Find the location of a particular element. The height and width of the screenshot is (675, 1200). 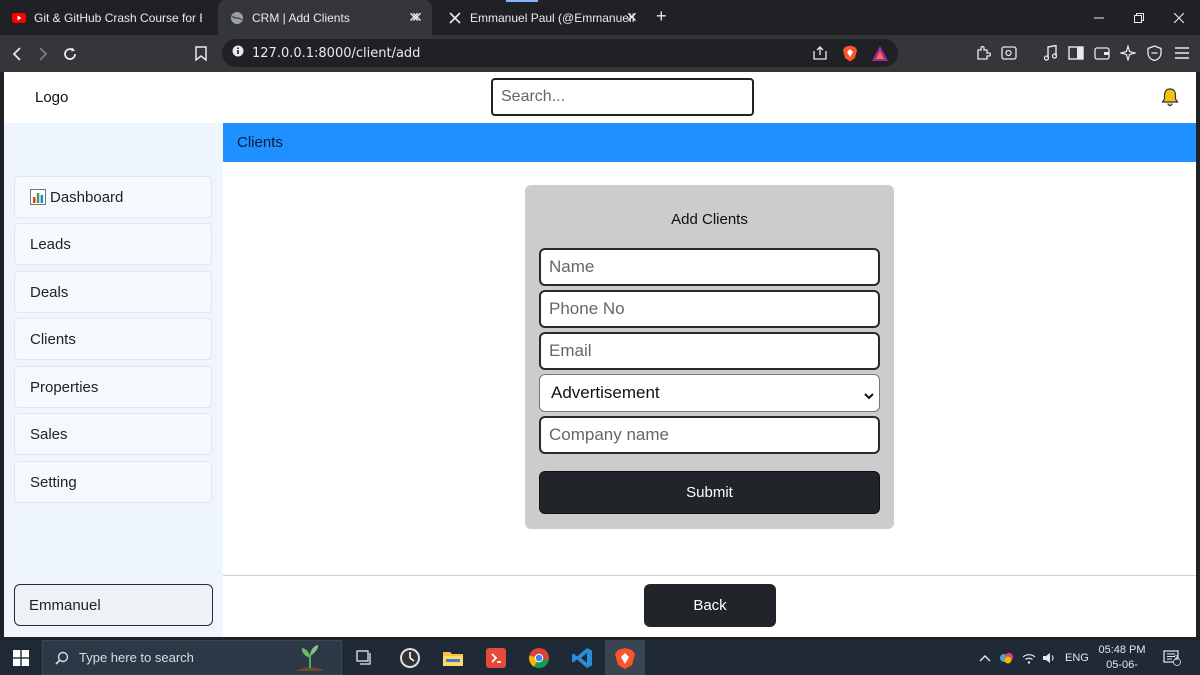

name-field is located at coordinates (709, 267).